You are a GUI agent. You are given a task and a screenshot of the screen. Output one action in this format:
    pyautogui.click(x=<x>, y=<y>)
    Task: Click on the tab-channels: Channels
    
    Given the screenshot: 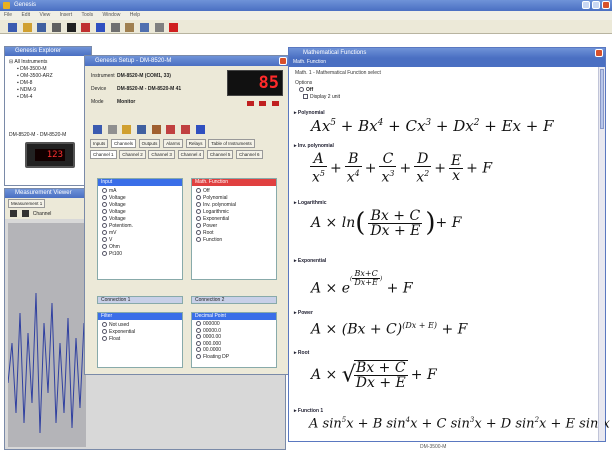 What is the action you would take?
    pyautogui.click(x=123, y=143)
    